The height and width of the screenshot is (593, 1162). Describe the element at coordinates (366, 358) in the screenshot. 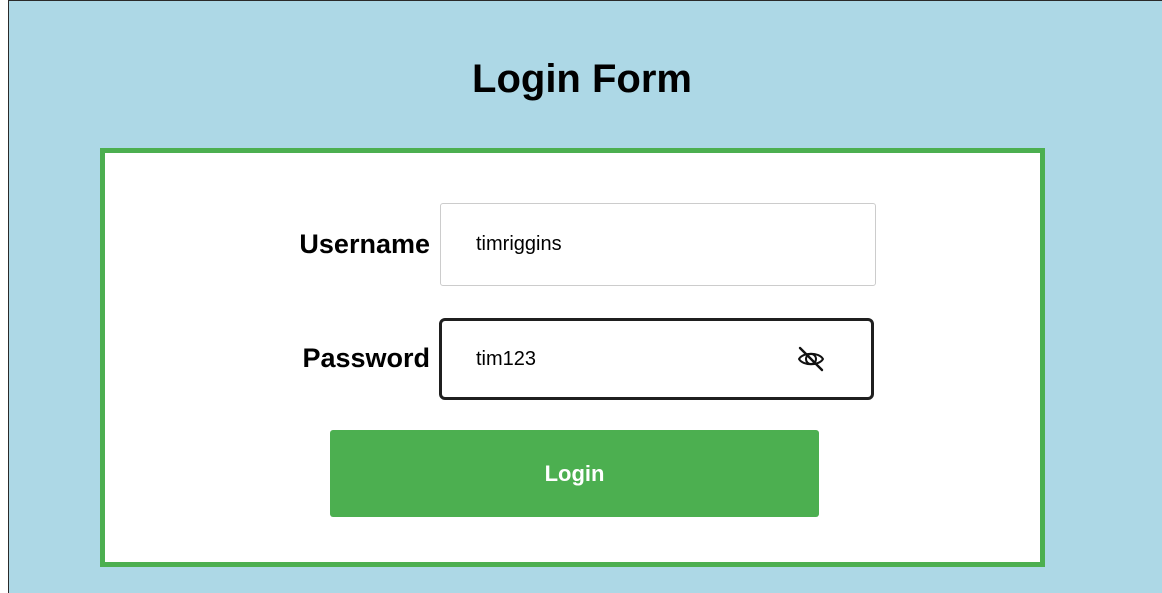

I see `password-label: Password` at that location.